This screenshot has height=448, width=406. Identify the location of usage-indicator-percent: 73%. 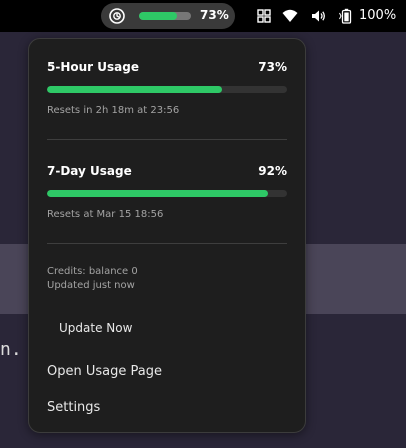
(214, 15).